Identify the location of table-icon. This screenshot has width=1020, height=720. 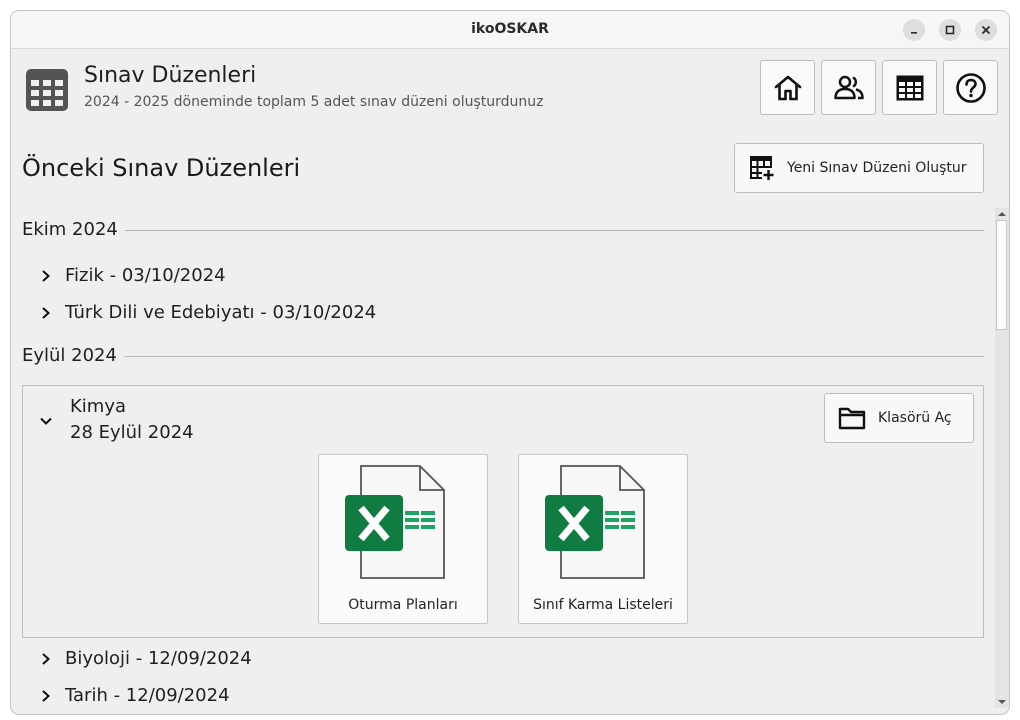
(909, 87).